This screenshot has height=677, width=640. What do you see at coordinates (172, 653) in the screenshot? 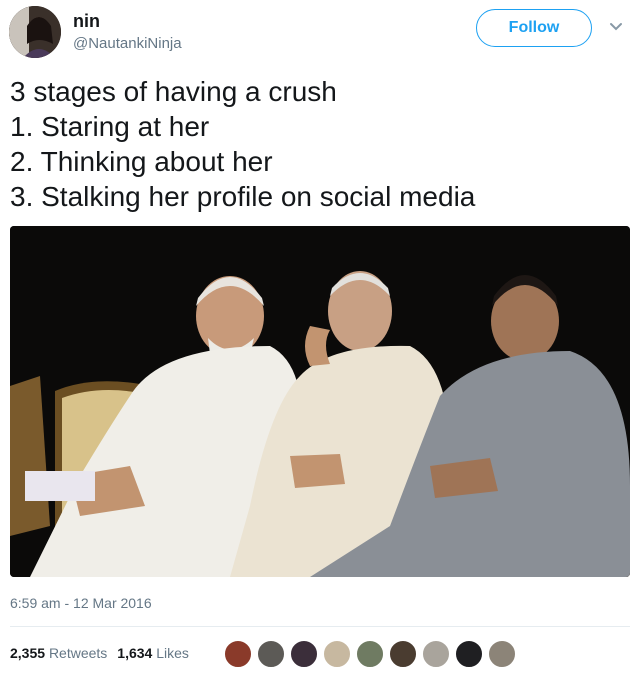
I see `likes-label: Likes` at bounding box center [172, 653].